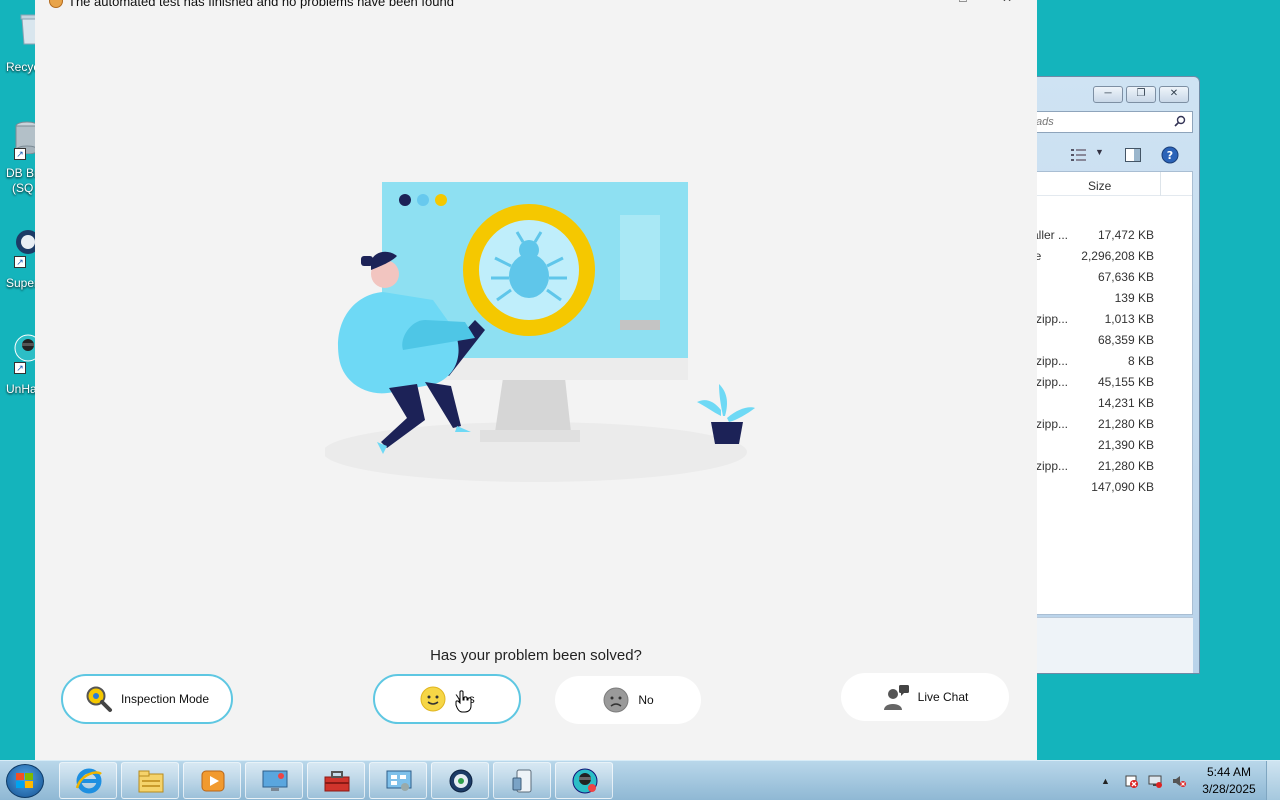 Image resolution: width=1280 pixels, height=800 pixels. I want to click on taskbar-item-control-panel, so click(398, 780).